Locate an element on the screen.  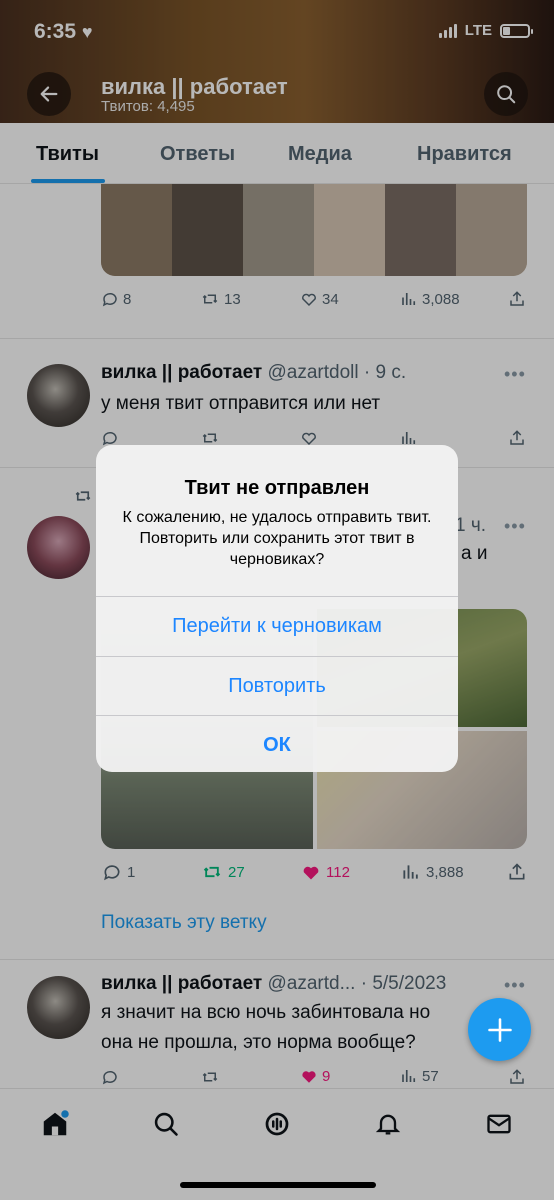
compose-button is located at coordinates (499, 1029).